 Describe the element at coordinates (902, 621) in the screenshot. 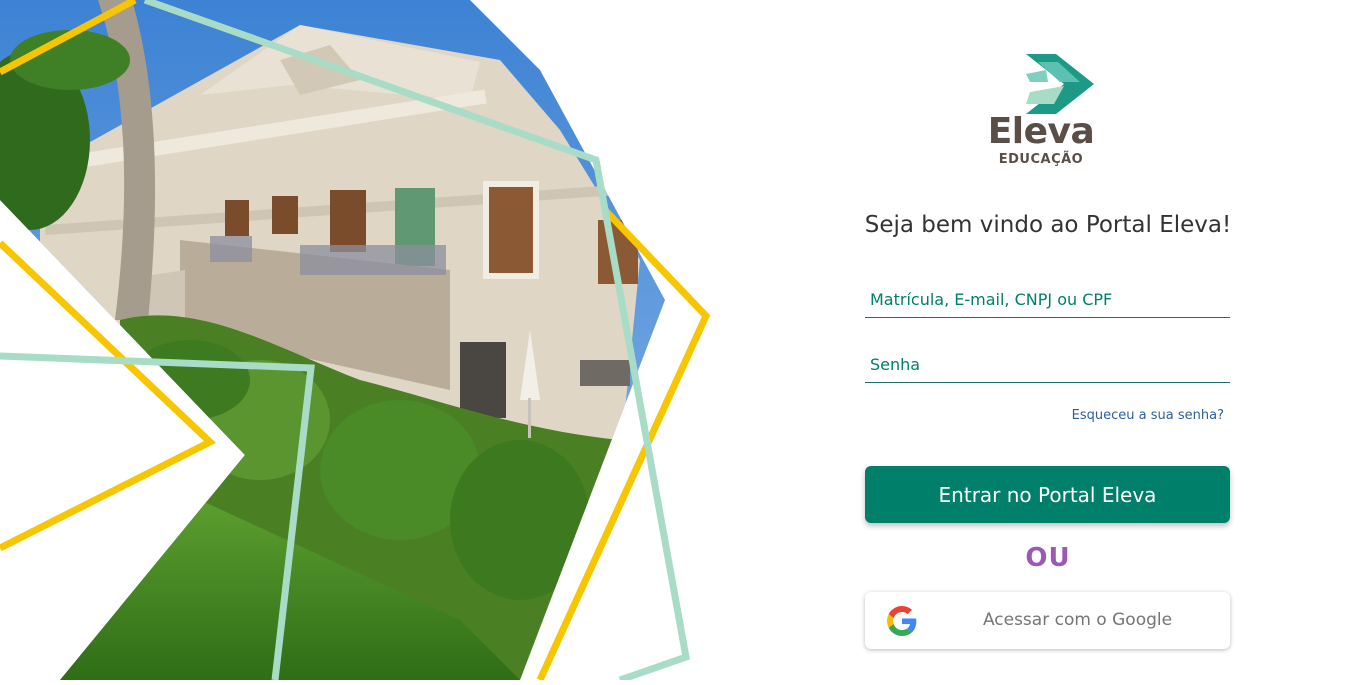

I see `google-g-icon` at that location.